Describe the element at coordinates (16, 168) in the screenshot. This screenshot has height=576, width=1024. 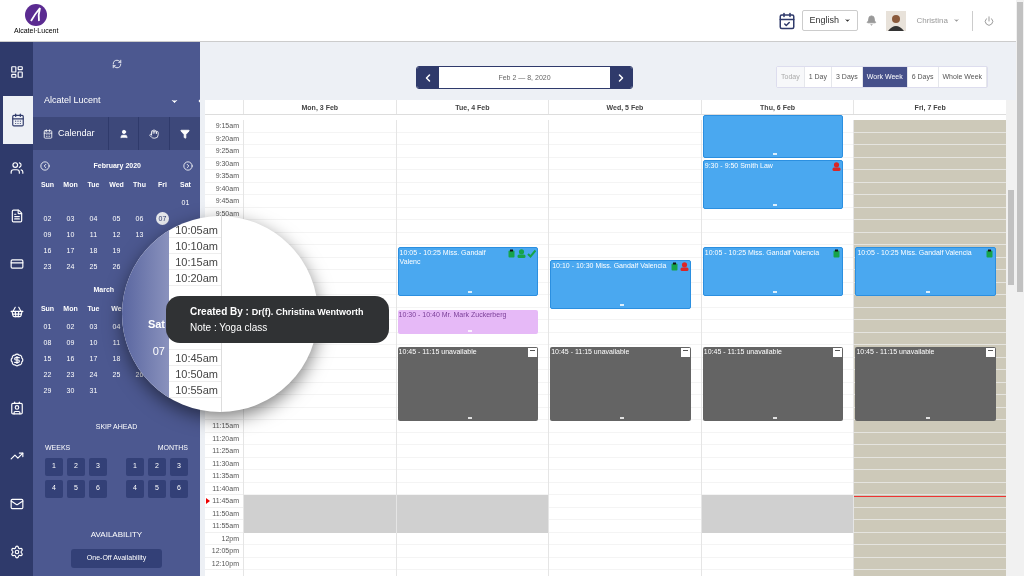
I see `people-icon` at that location.